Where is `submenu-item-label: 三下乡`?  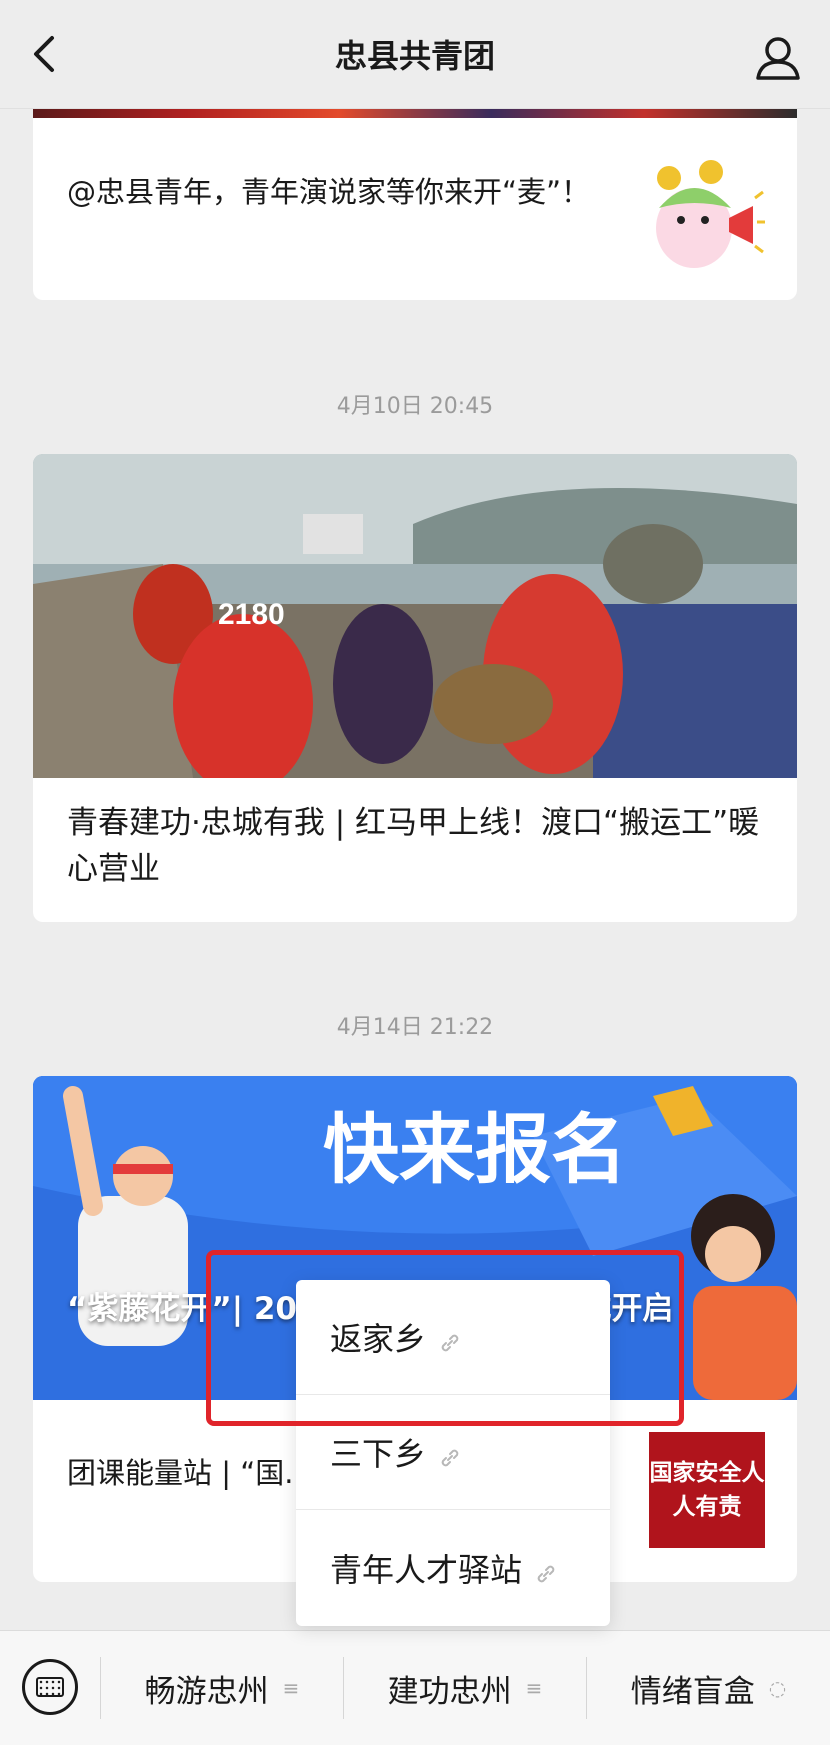 submenu-item-label: 三下乡 is located at coordinates (378, 1454).